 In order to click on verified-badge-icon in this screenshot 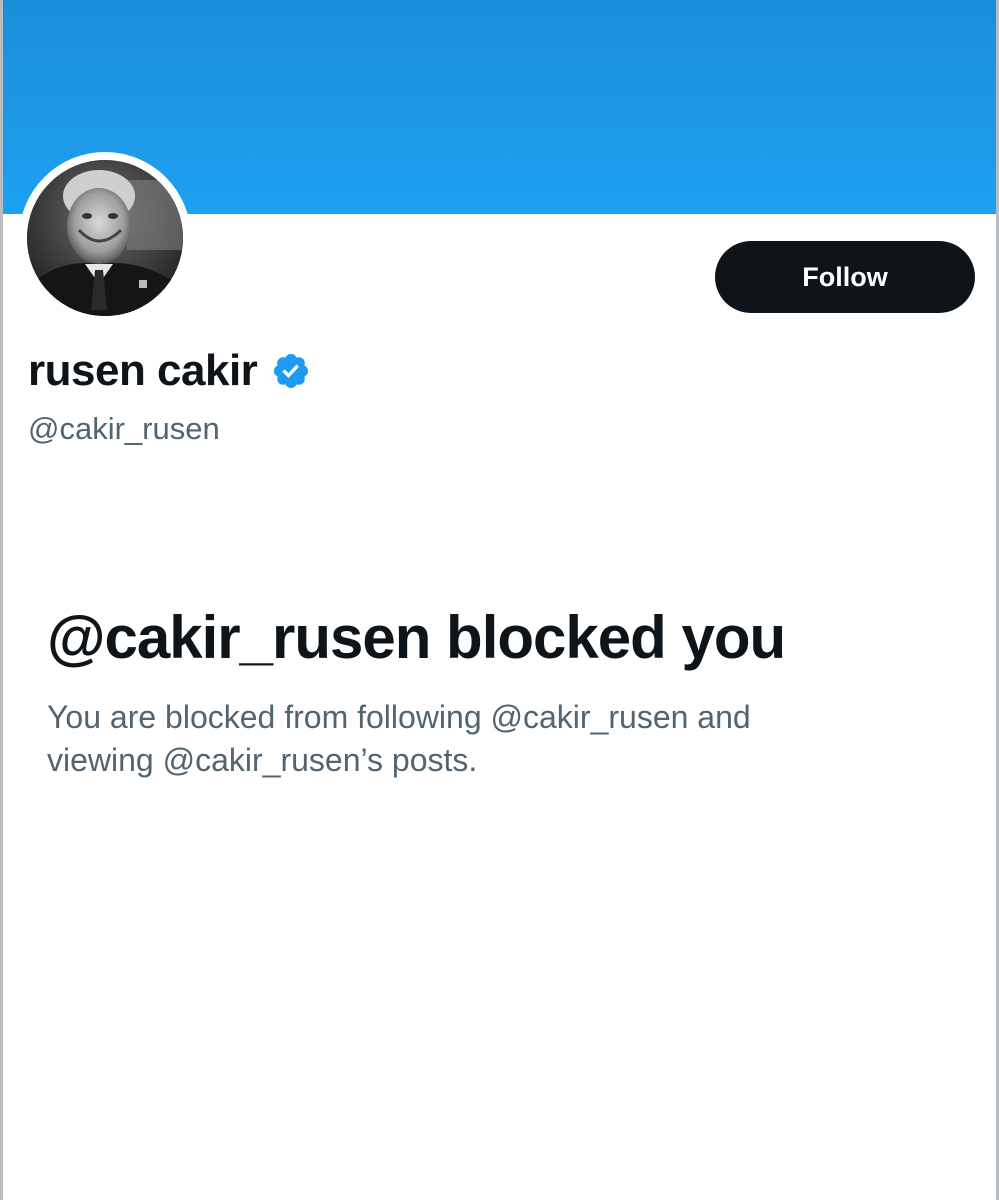, I will do `click(291, 371)`.